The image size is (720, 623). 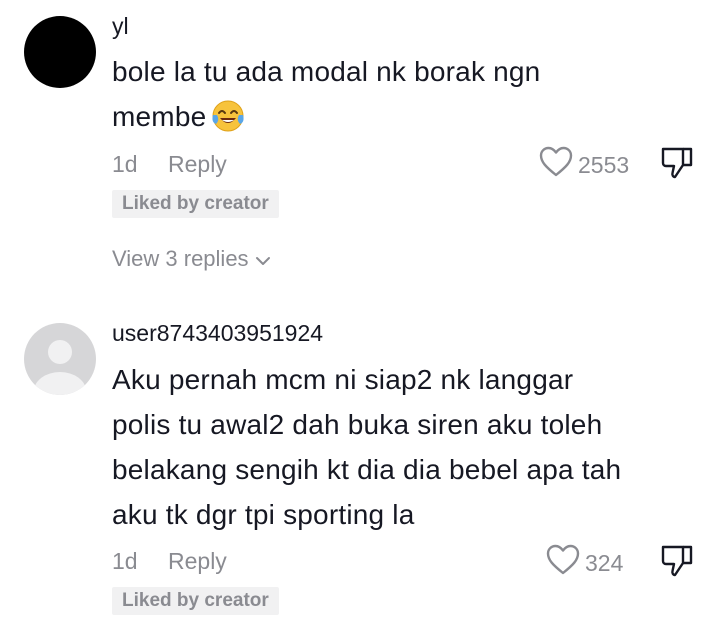 I want to click on like-button: 324, so click(x=584, y=562).